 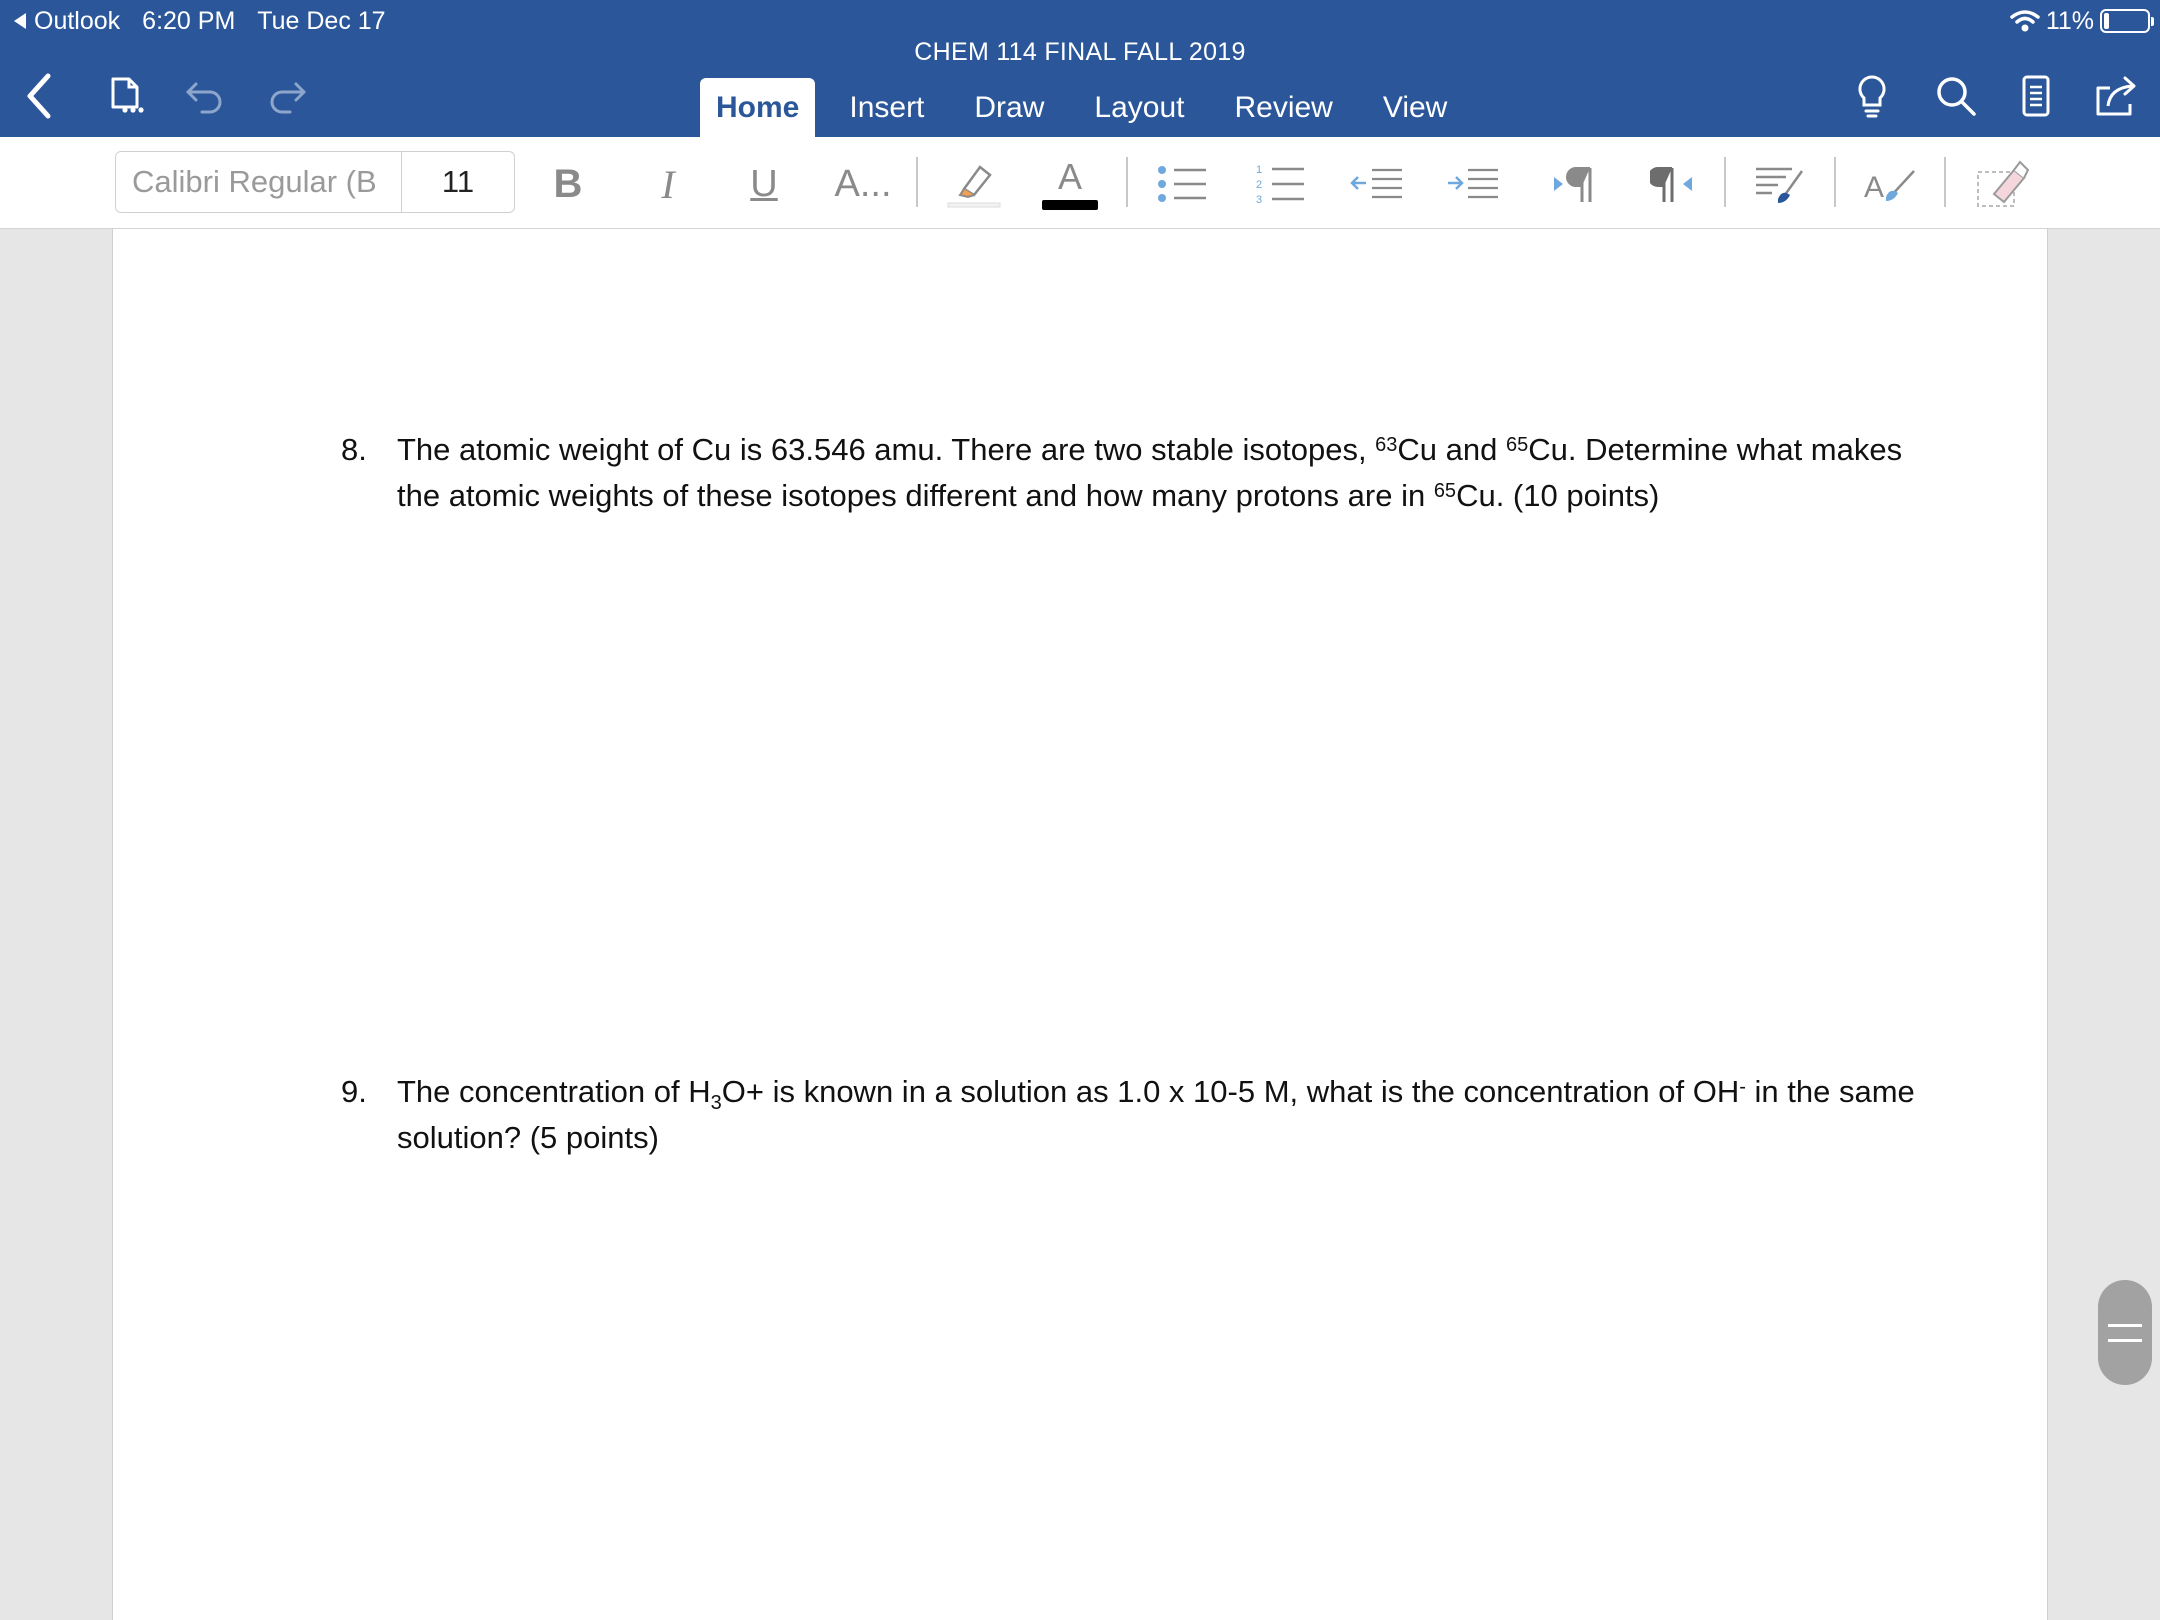 What do you see at coordinates (1182, 184) in the screenshot?
I see `bullet-list-icon` at bounding box center [1182, 184].